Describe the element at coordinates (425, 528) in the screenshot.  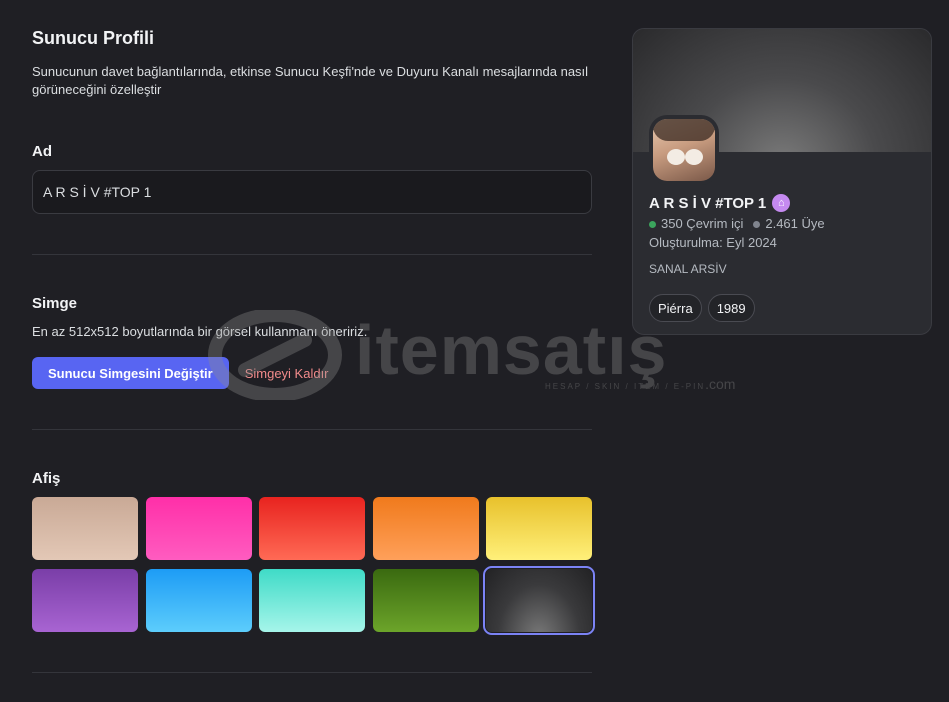
I see `banner-swatch-orange` at that location.